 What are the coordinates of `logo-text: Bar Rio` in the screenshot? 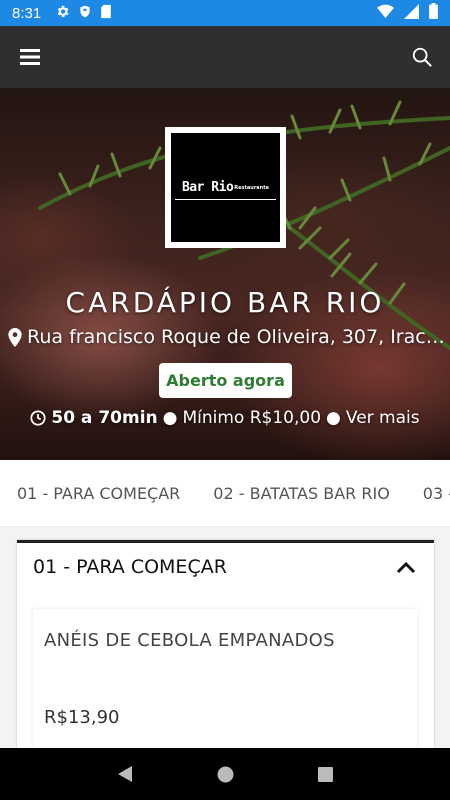 It's located at (207, 187).